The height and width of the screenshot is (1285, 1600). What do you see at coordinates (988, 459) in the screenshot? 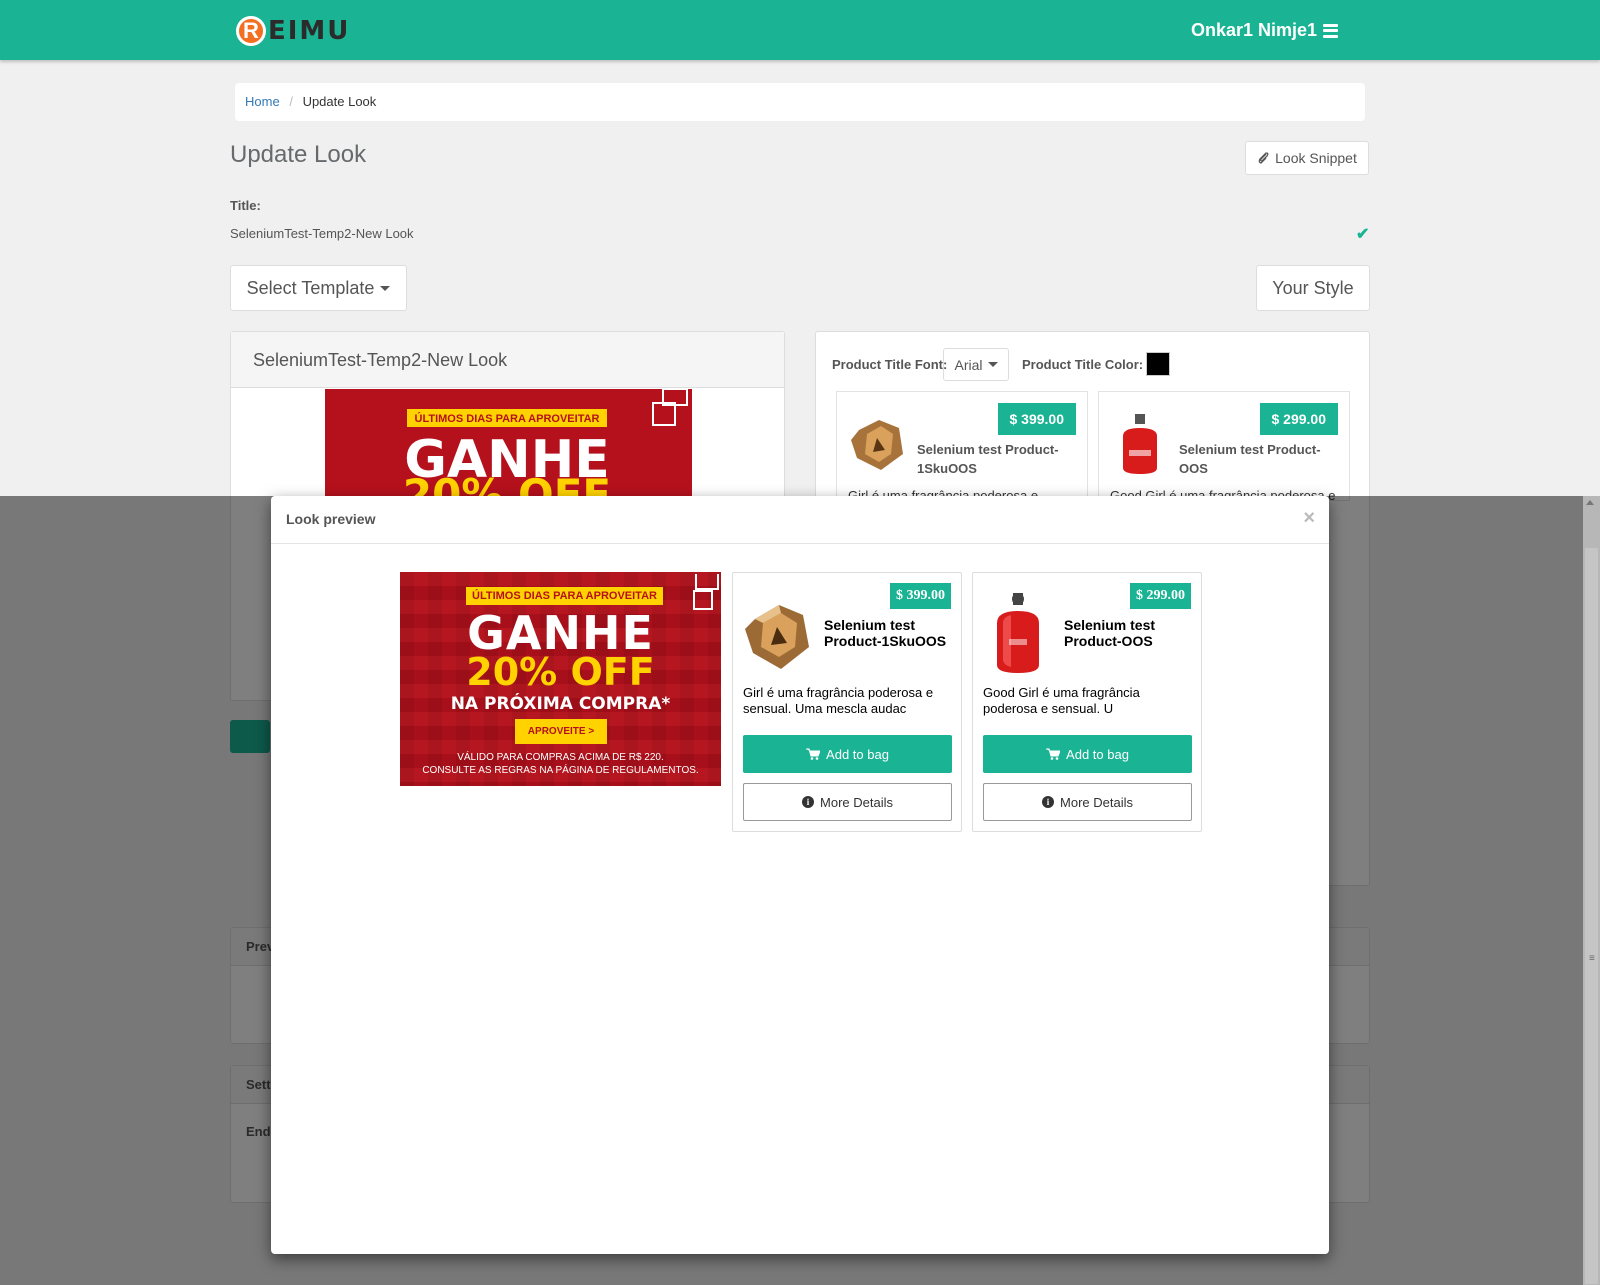
I see `product-title: Selenium test Product- 1SkuOOS` at bounding box center [988, 459].